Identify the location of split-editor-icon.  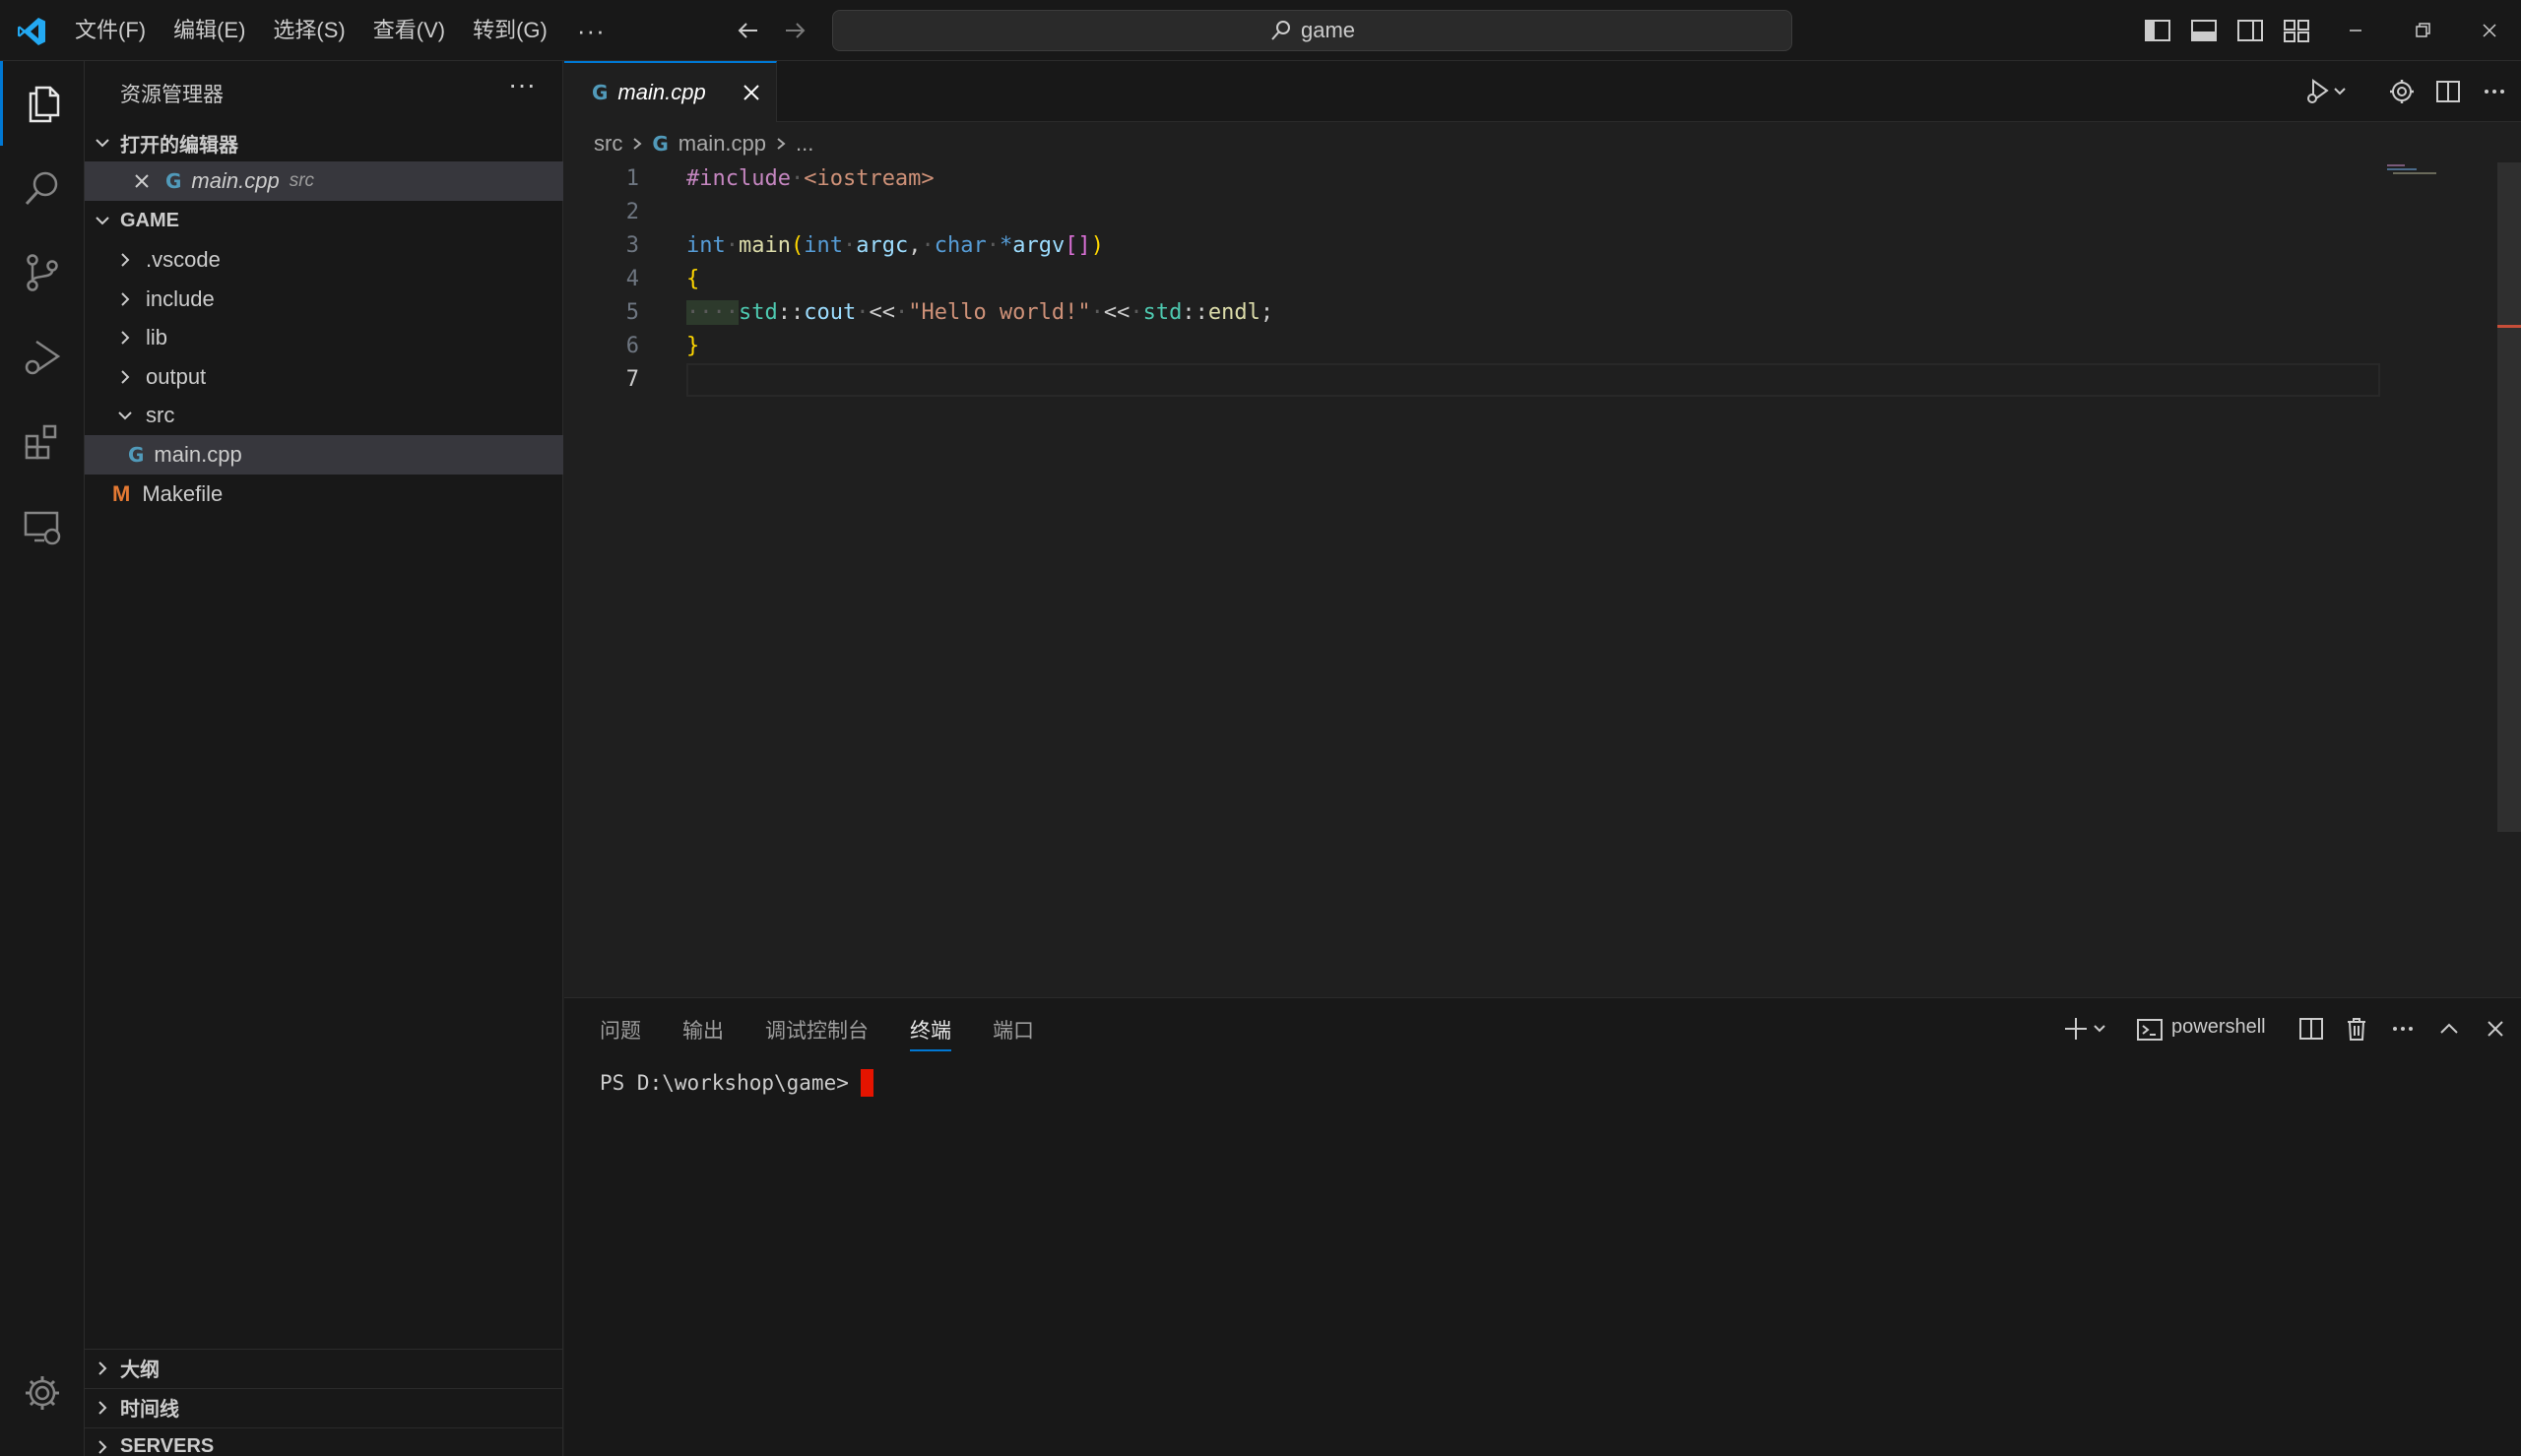
(2448, 91).